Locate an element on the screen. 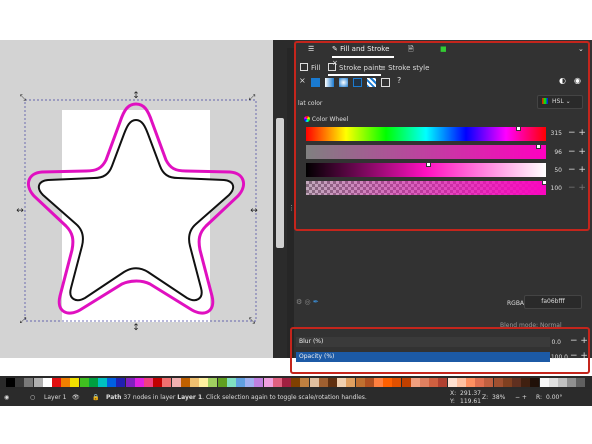  alpha-value: 100 is located at coordinates (552, 188).